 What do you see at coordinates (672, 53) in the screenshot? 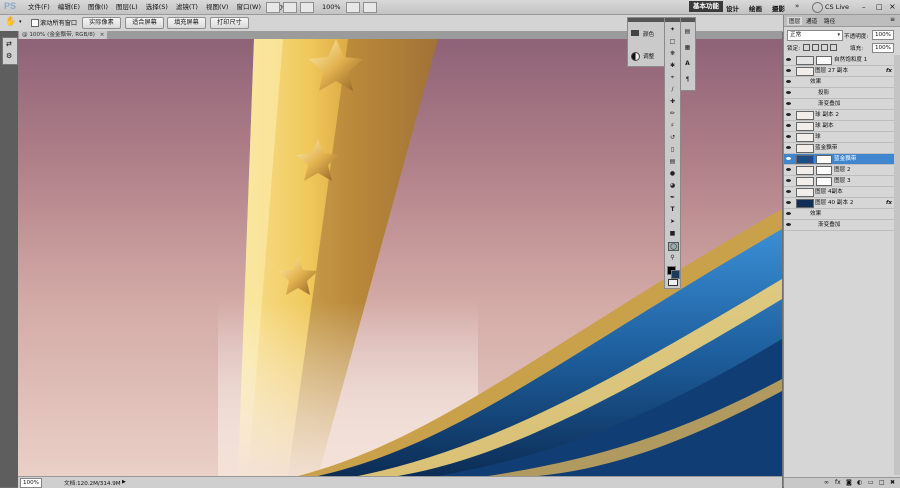
I see `lasso-tool-icon: ❋` at bounding box center [672, 53].